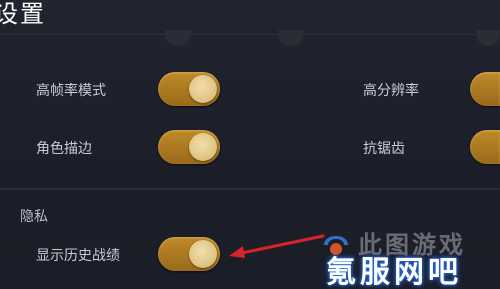  I want to click on annotation-arrow-icon, so click(277, 246).